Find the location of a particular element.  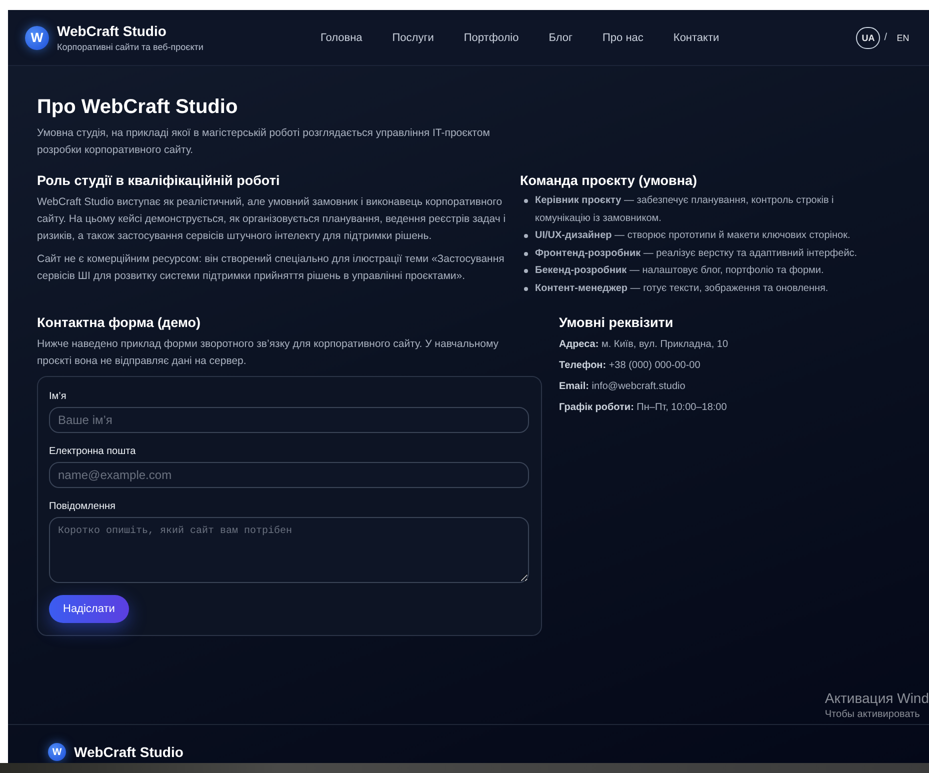

detail-line: Адреса: м. Київ, вул. Прикладна, 10 is located at coordinates (644, 345).